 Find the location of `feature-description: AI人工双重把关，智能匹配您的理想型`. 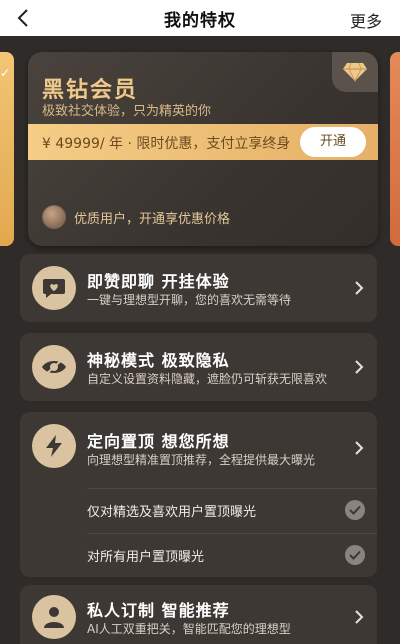

feature-description: AI人工双重把关，智能匹配您的理想型 is located at coordinates (189, 629).